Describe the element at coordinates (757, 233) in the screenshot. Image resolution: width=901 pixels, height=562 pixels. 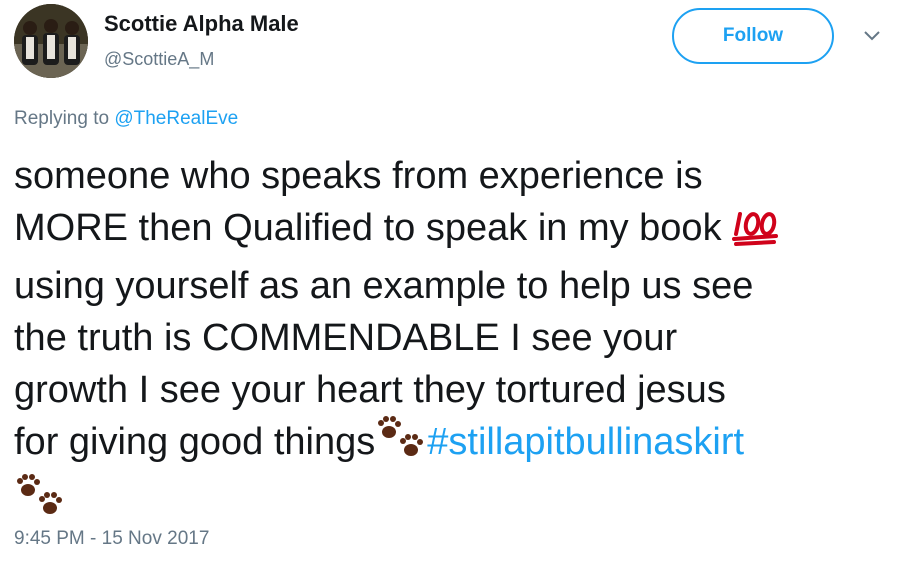
I see `hundred-points-icon` at that location.